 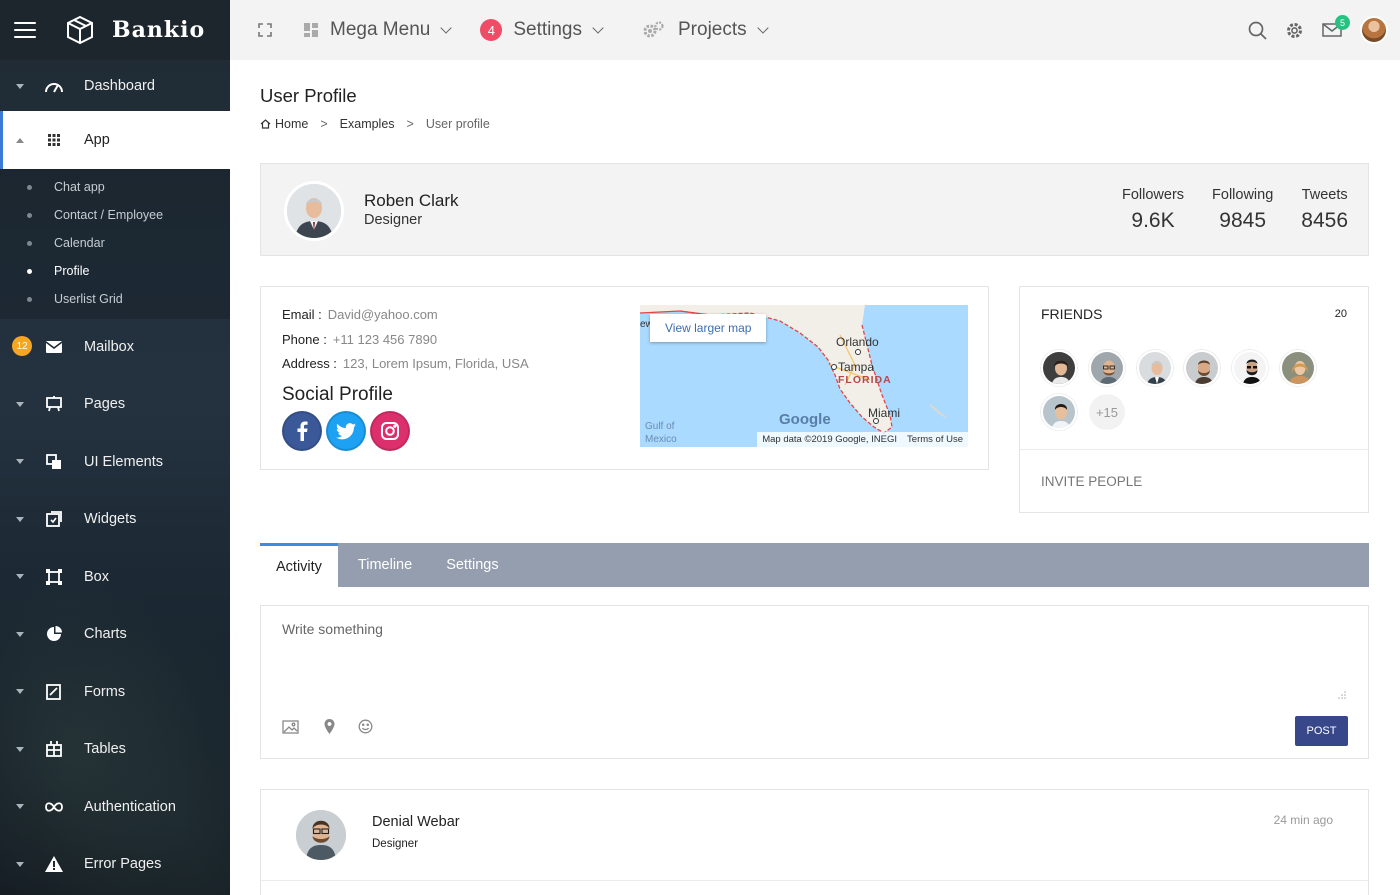 I want to click on sidebar-item-label: Tables, so click(x=105, y=749).